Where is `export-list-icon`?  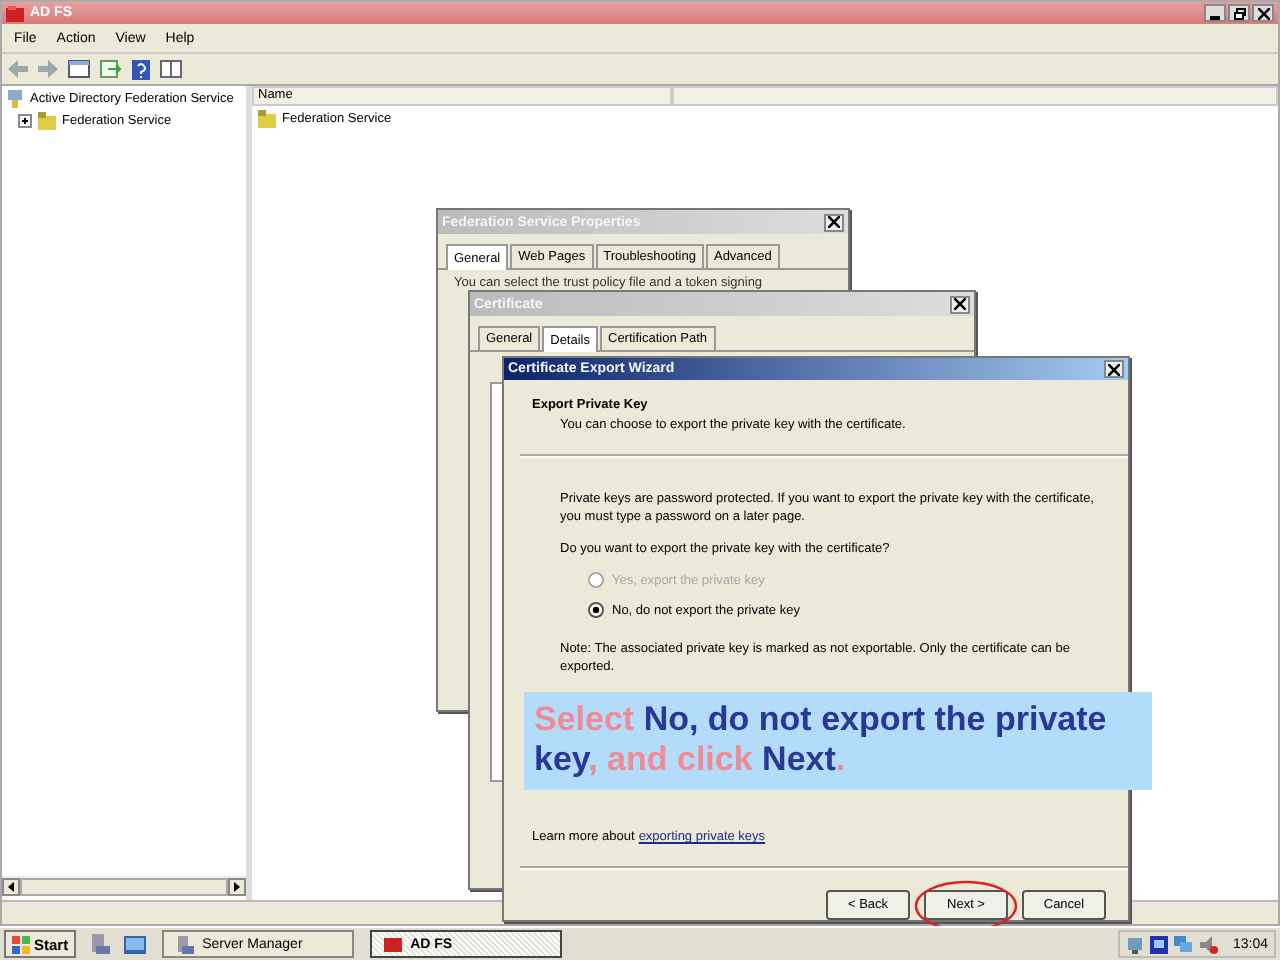
export-list-icon is located at coordinates (111, 69).